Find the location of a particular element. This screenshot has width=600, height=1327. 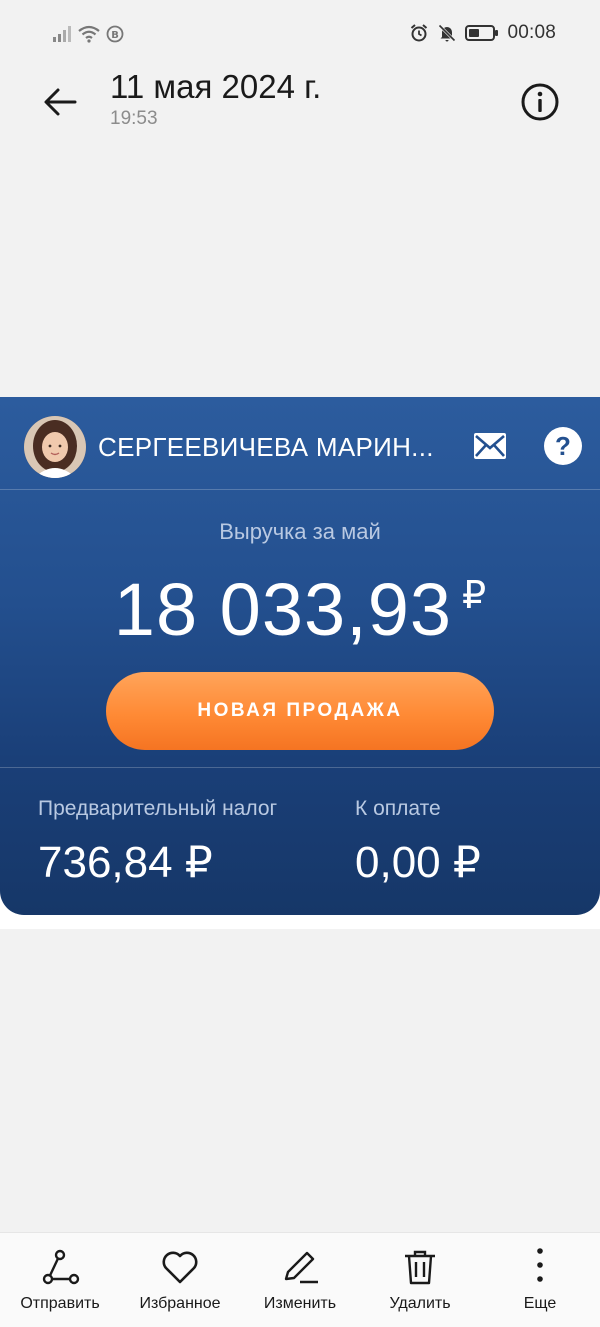

question-icon: ? is located at coordinates (563, 446).